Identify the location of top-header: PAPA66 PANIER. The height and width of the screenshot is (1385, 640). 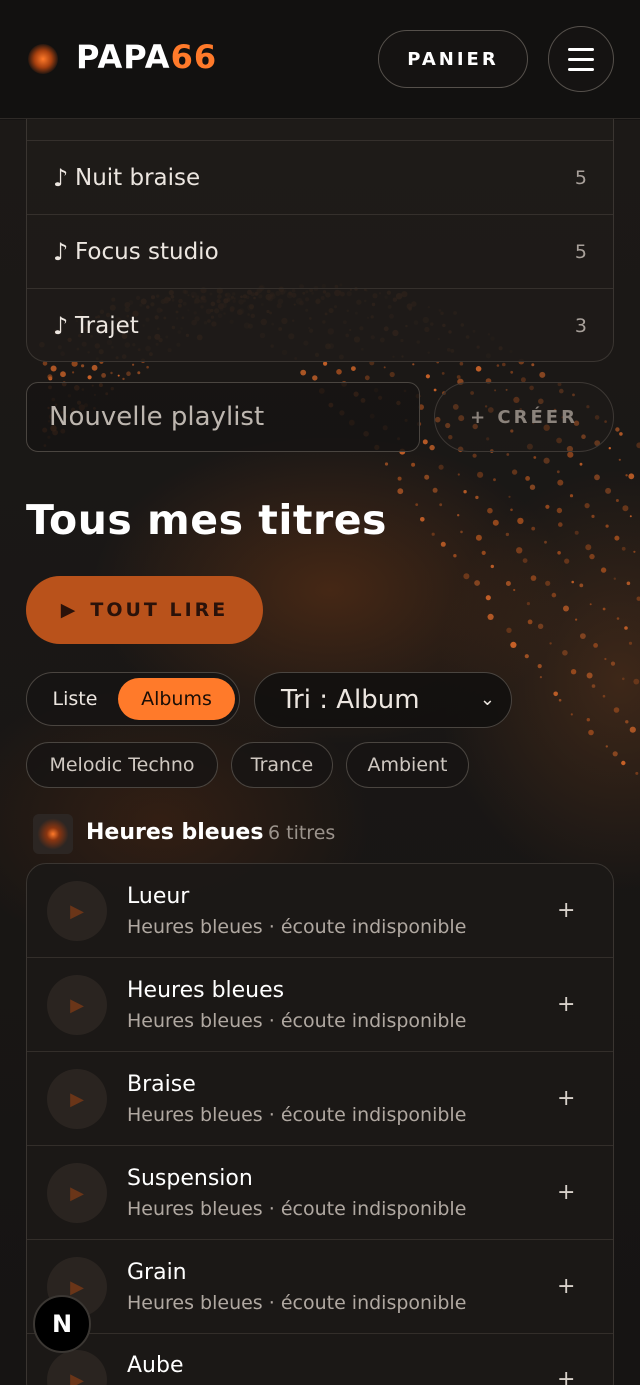
(320, 59).